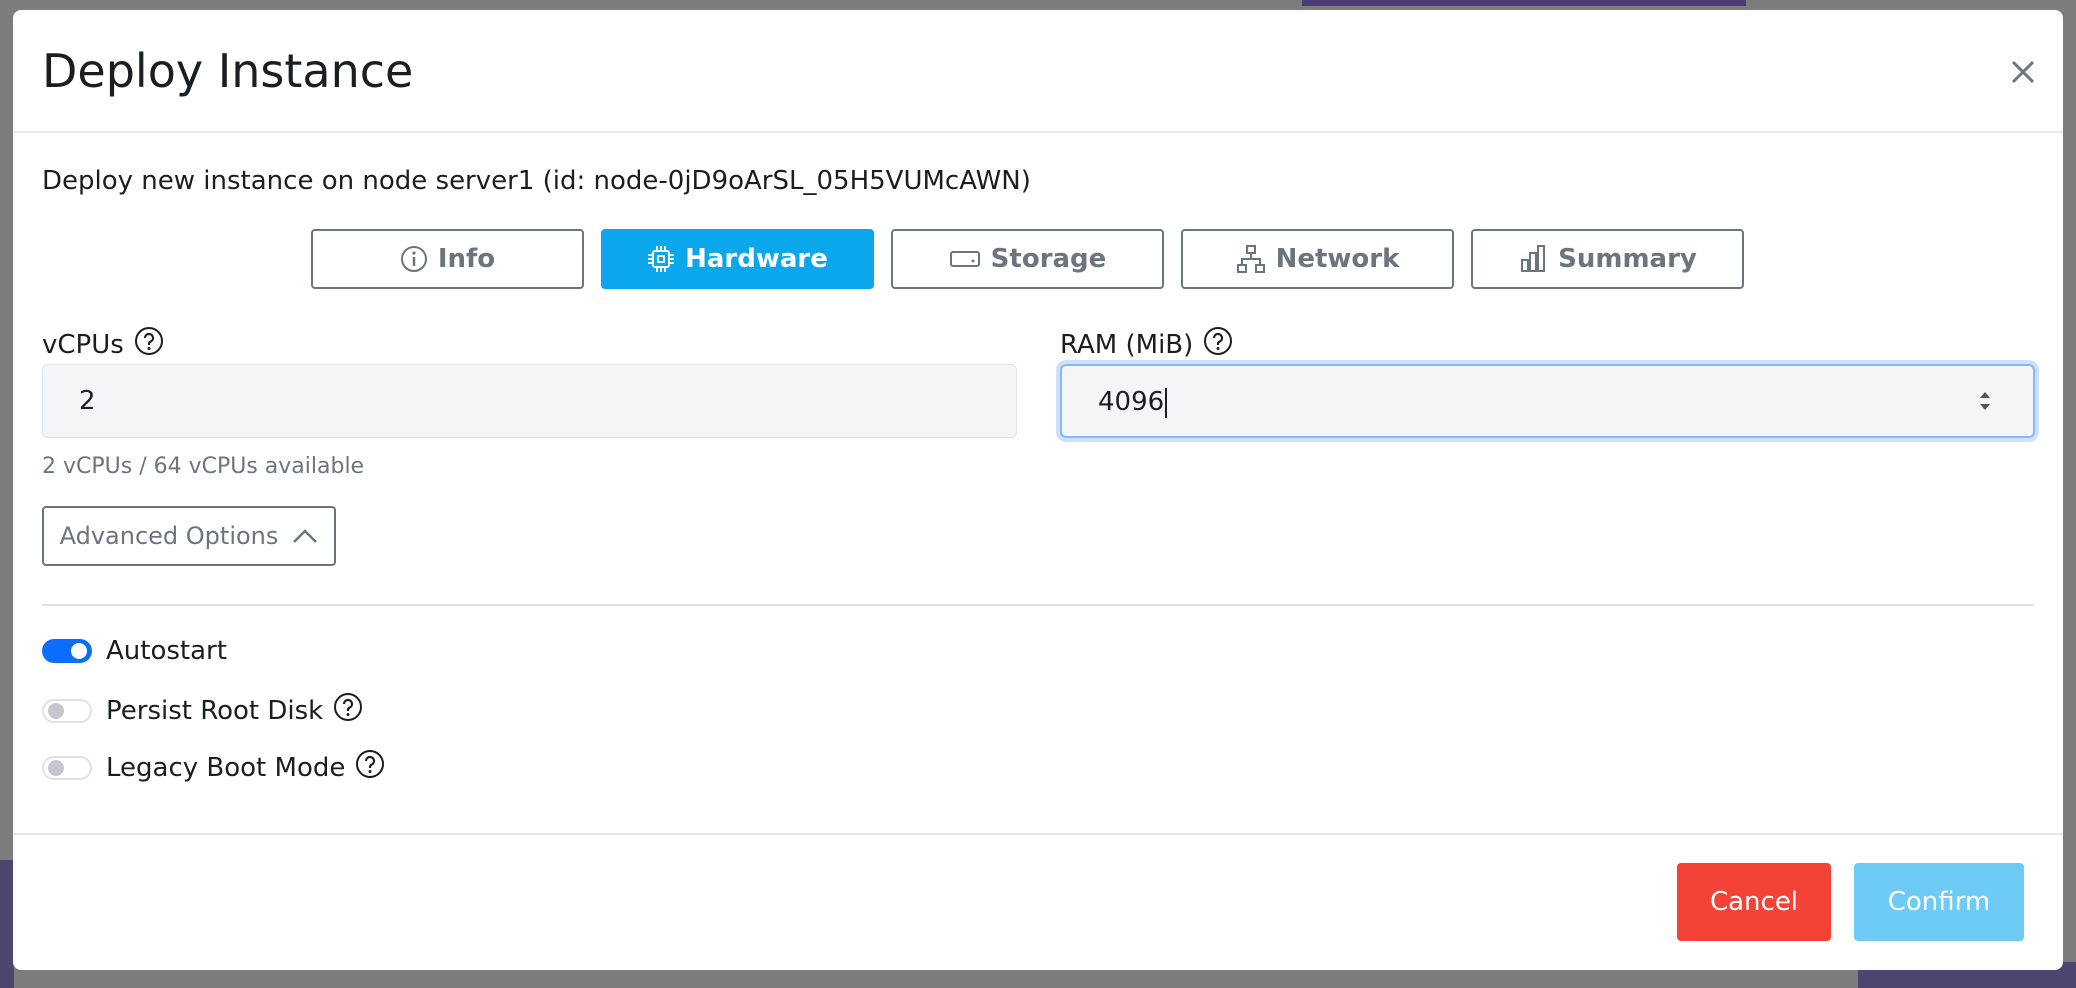  I want to click on chevron-up-icon, so click(305, 536).